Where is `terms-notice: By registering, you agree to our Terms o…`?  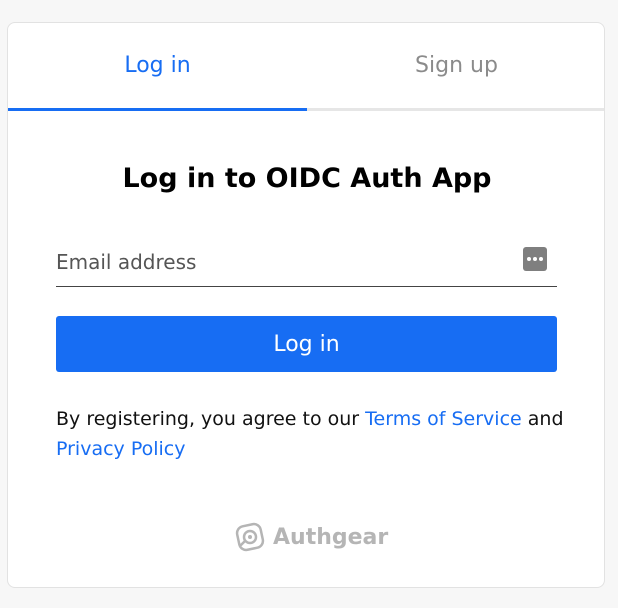 terms-notice: By registering, you agree to our Terms o… is located at coordinates (311, 434).